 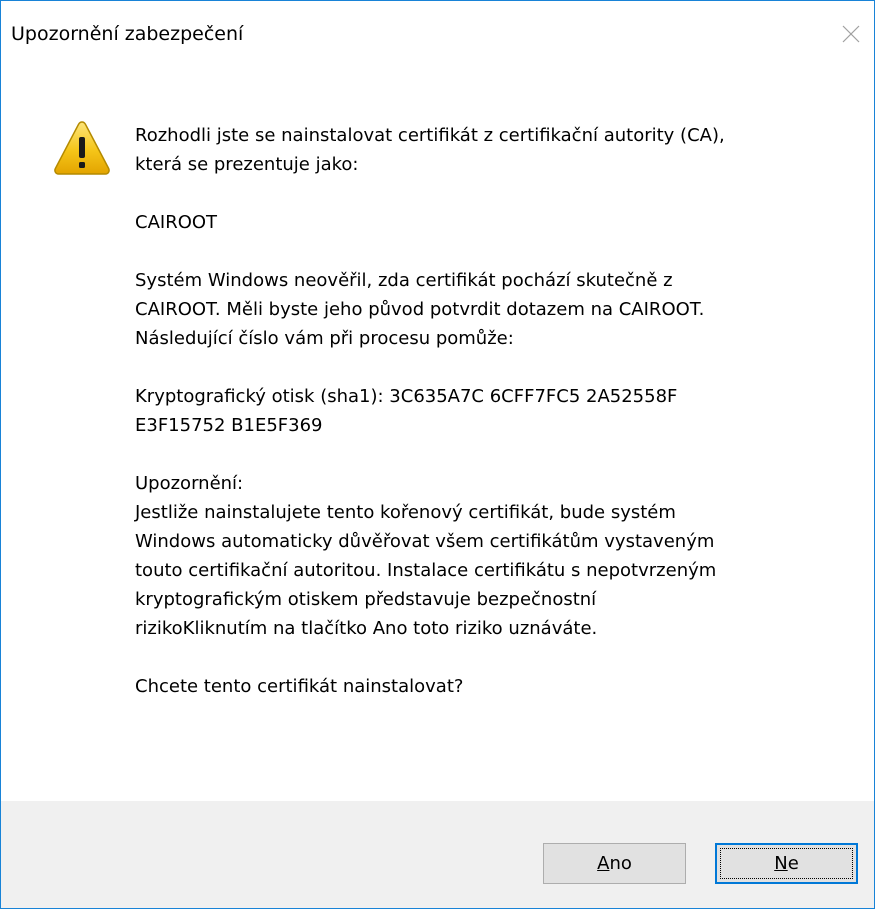 What do you see at coordinates (495, 222) in the screenshot?
I see `ca-name-paragraph: CAIROOT` at bounding box center [495, 222].